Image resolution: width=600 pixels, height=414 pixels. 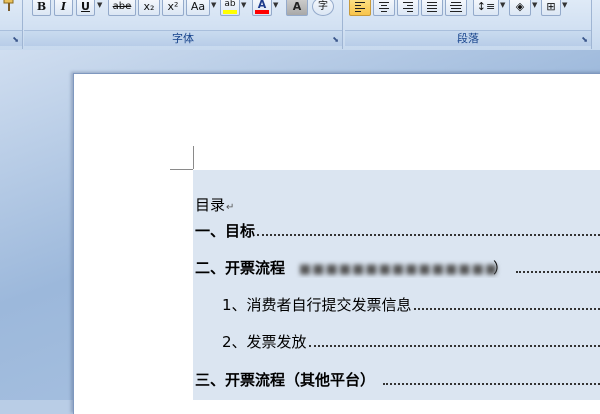 What do you see at coordinates (275, 5) in the screenshot?
I see `font-color-dropdown-icon: ▼` at bounding box center [275, 5].